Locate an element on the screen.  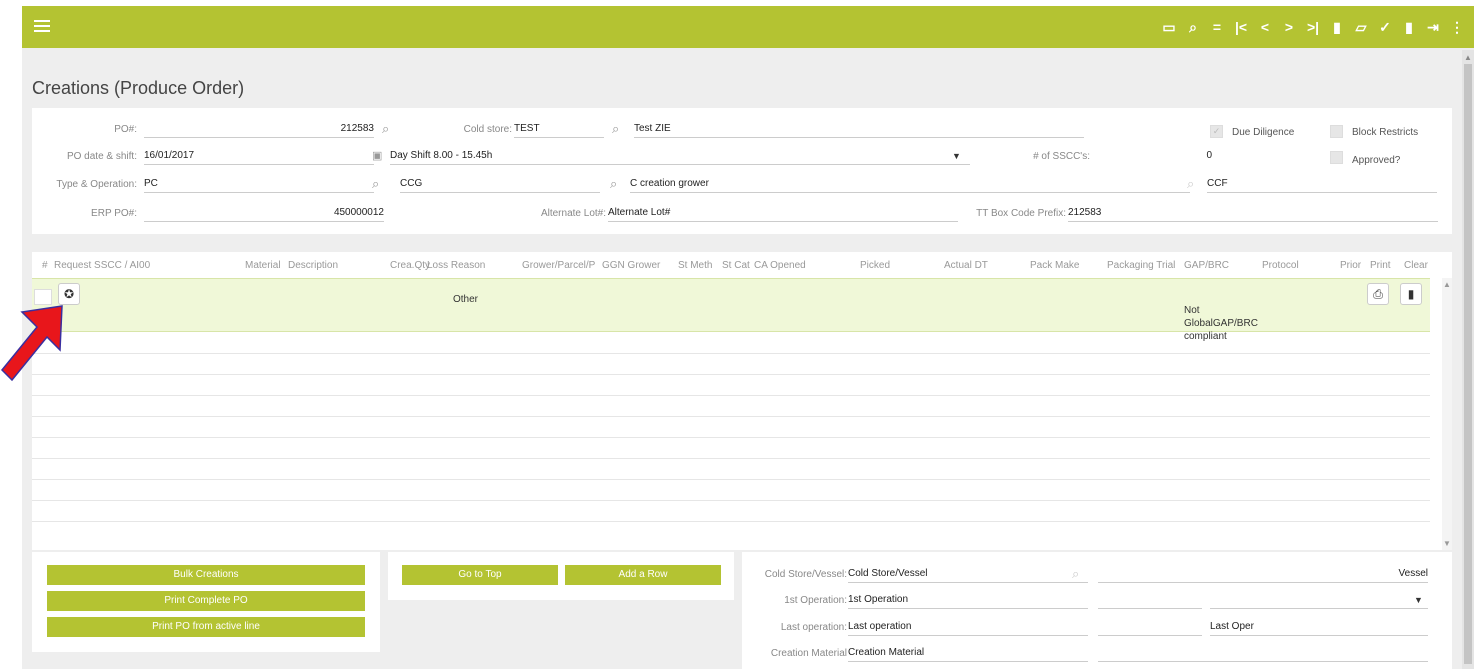
print-complete-po-button: Print Complete PO is located at coordinates (206, 601).